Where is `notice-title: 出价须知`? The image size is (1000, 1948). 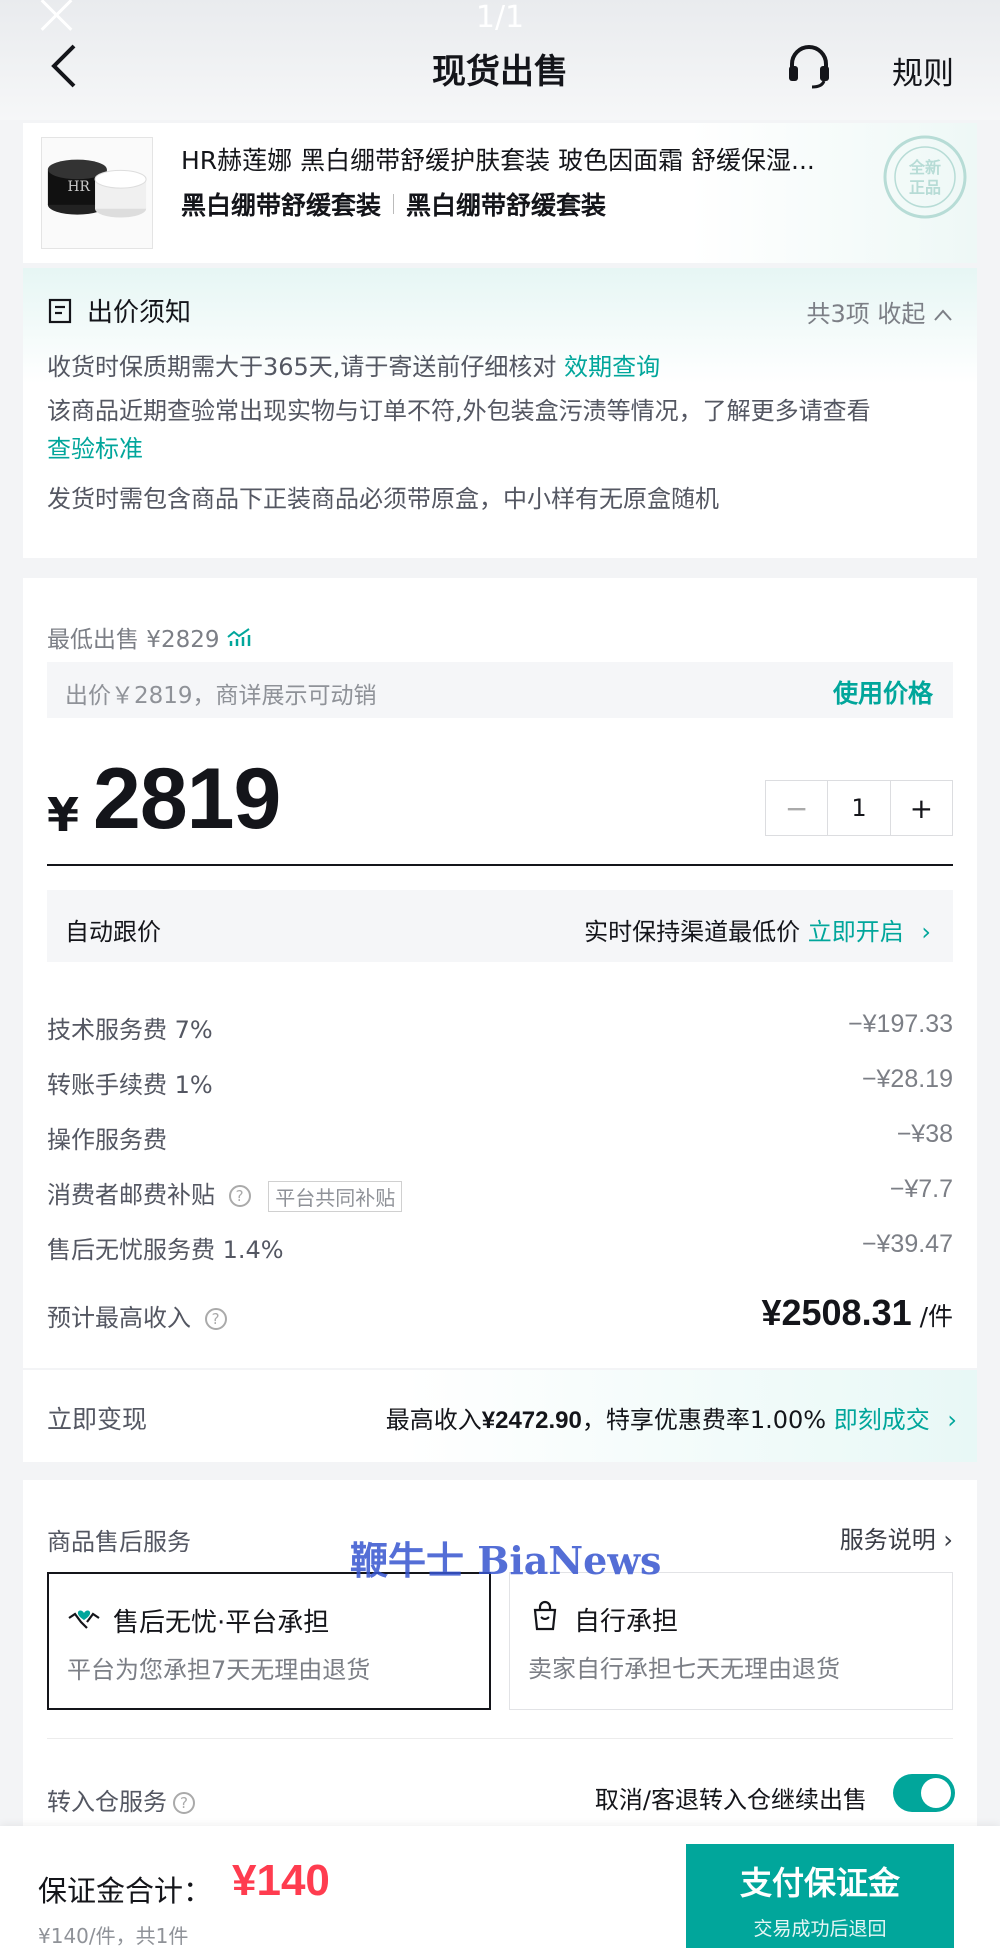
notice-title: 出价须知 is located at coordinates (139, 313).